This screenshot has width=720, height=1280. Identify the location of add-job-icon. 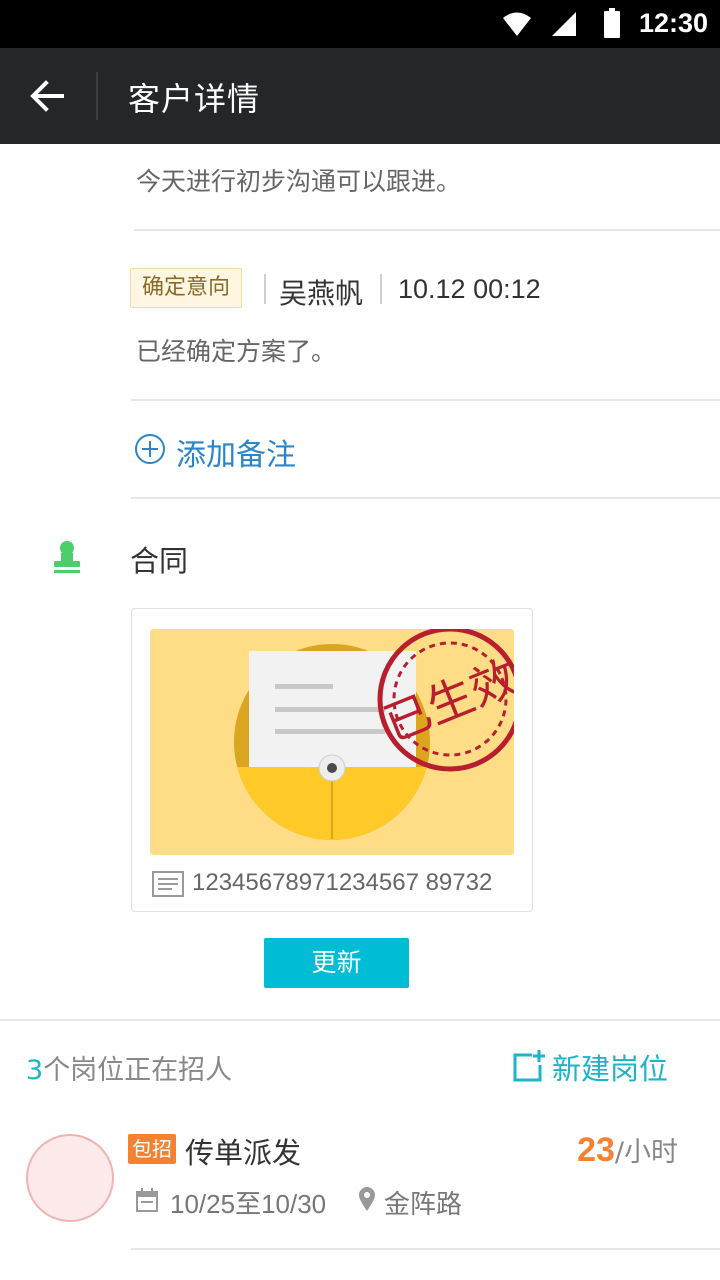
(529, 1066).